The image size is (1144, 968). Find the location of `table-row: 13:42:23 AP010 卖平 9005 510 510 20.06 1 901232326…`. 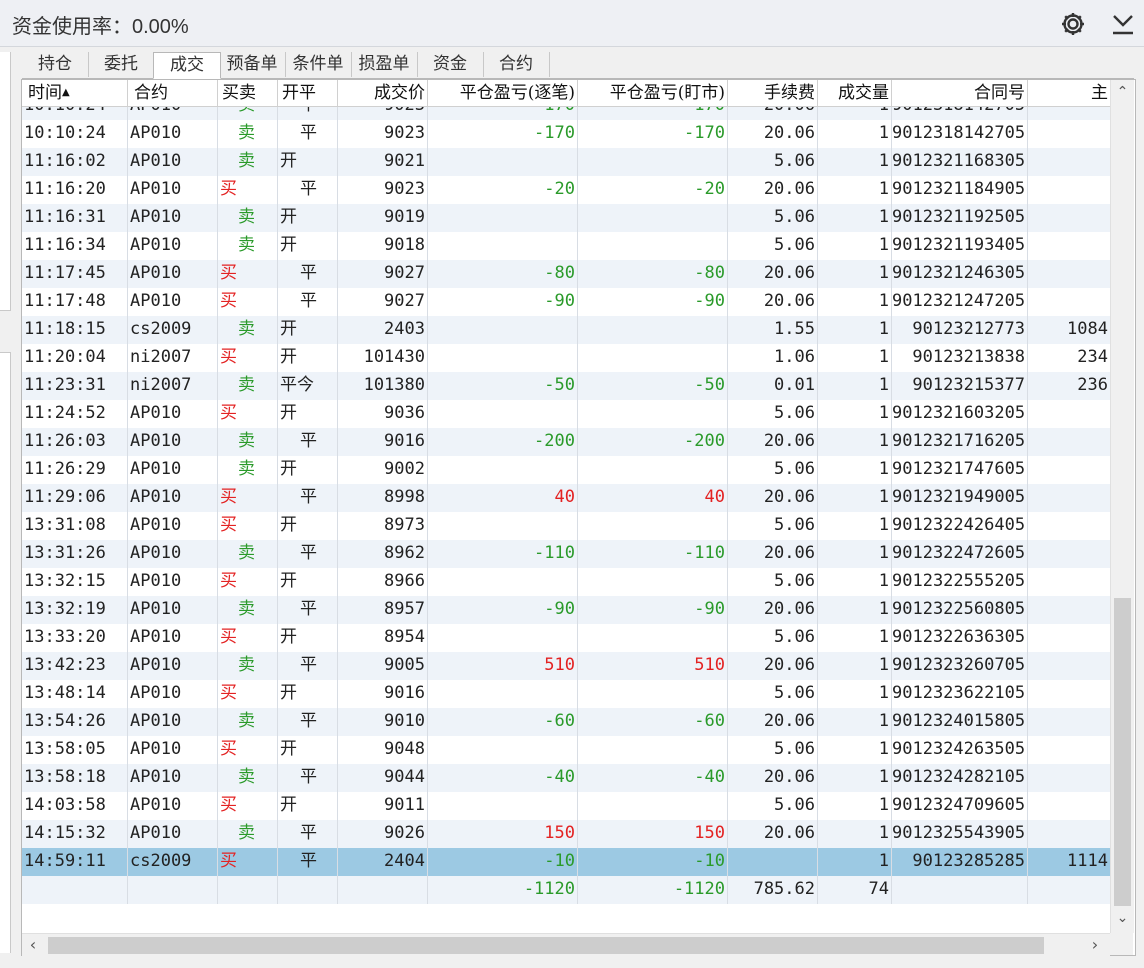

table-row: 13:42:23 AP010 卖平 9005 510 510 20.06 1 901232326… is located at coordinates (566, 666).